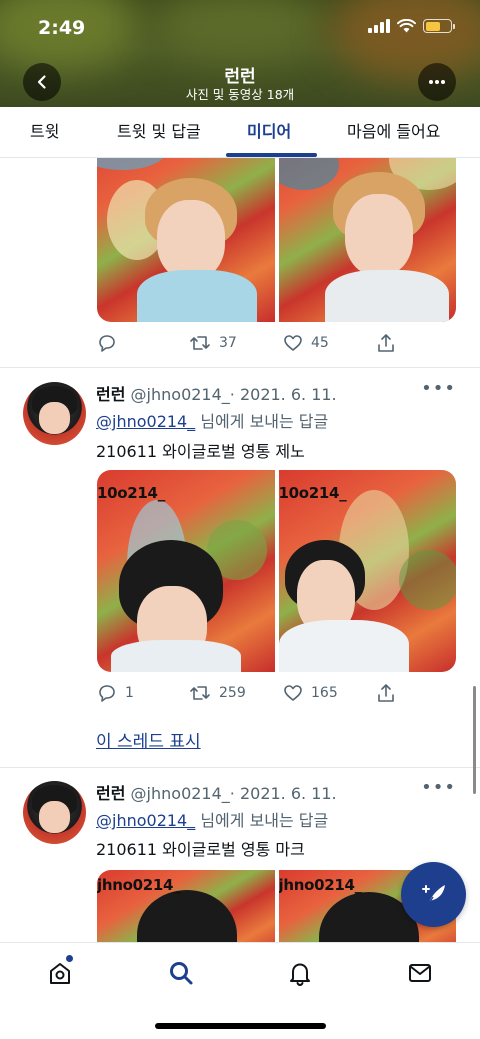  Describe the element at coordinates (310, 693) in the screenshot. I see `like-button: 165` at that location.